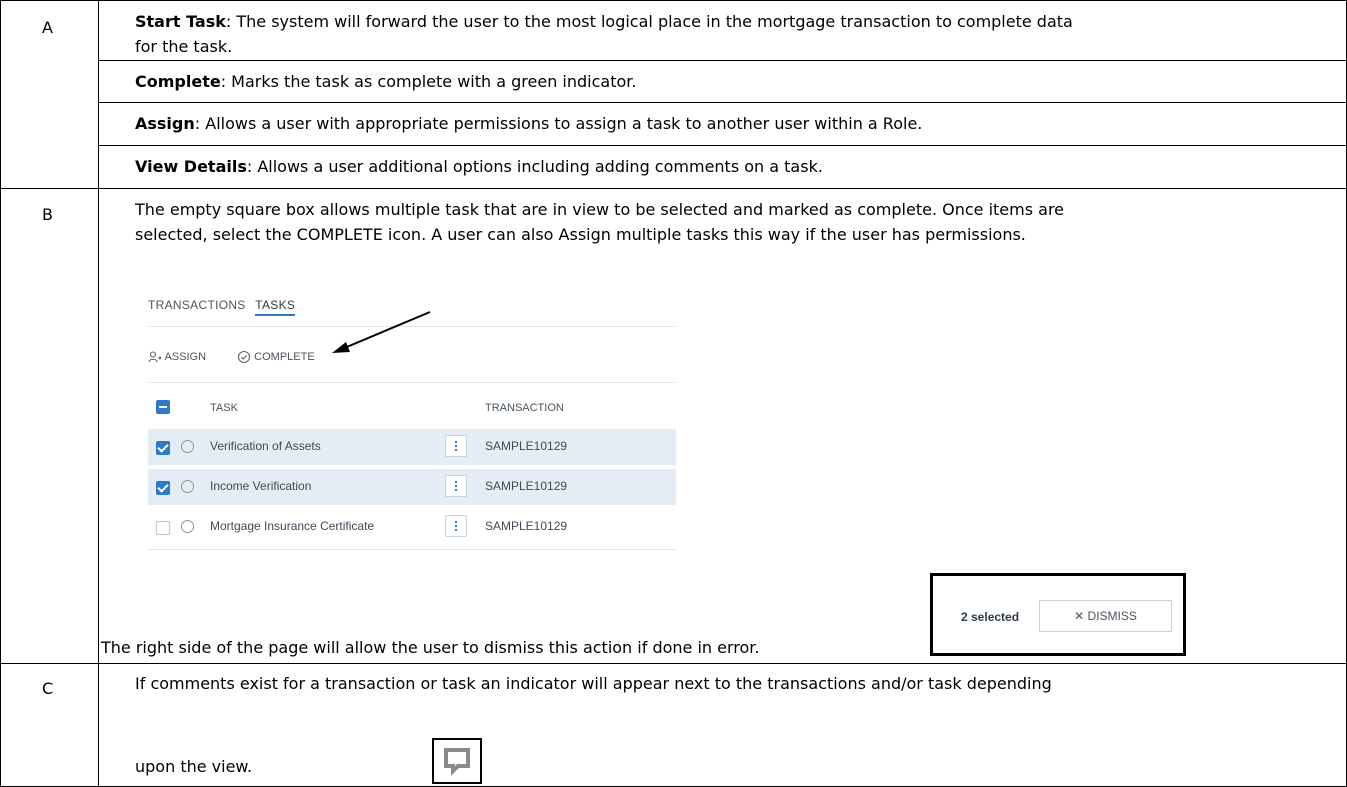 The image size is (1347, 787). What do you see at coordinates (673, 0) in the screenshot?
I see `table-border-top` at bounding box center [673, 0].